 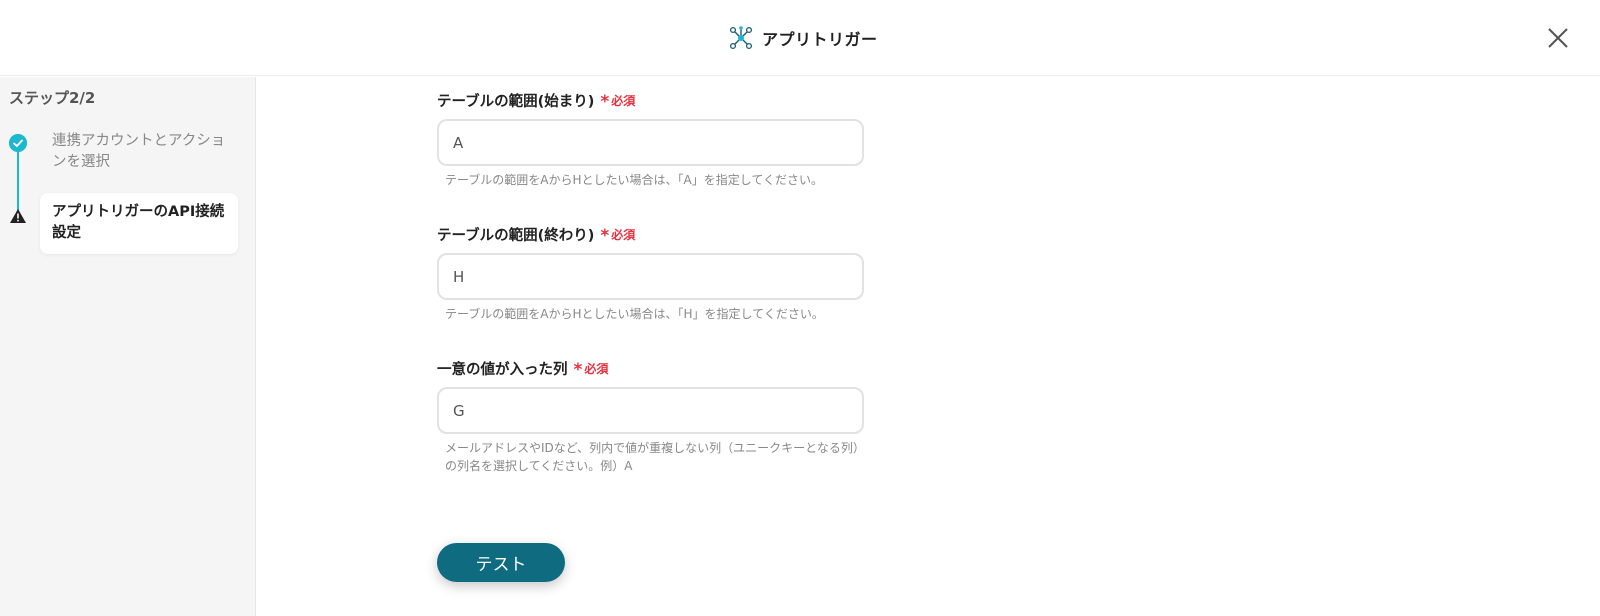 What do you see at coordinates (501, 562) in the screenshot?
I see `test-button: テスト` at bounding box center [501, 562].